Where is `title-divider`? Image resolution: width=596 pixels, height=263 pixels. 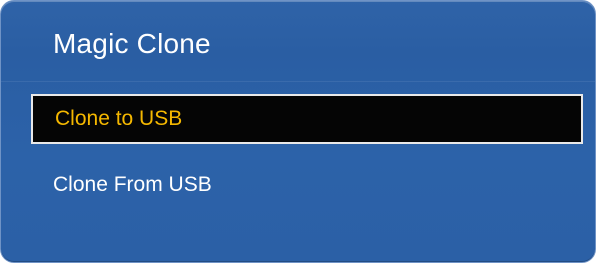 title-divider is located at coordinates (298, 81).